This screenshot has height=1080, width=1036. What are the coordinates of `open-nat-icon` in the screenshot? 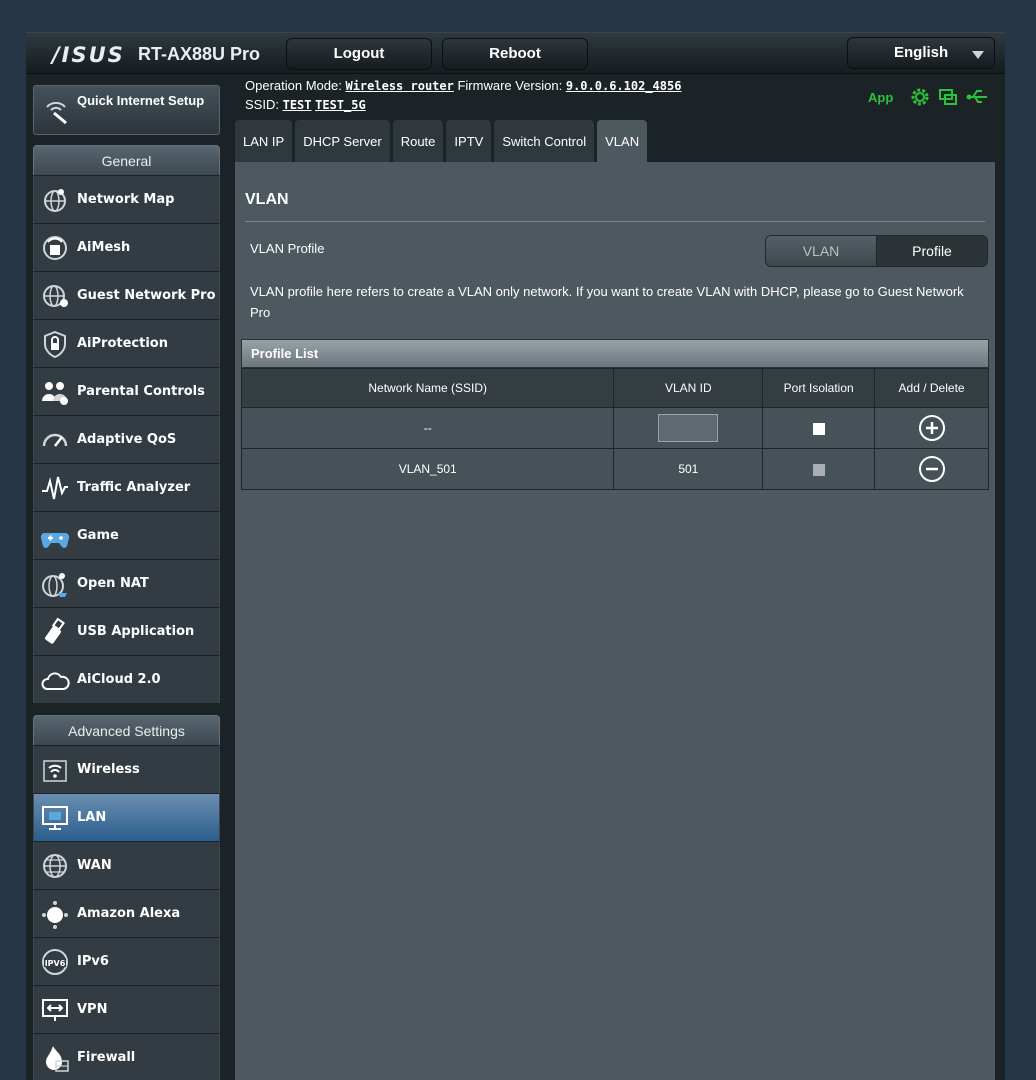 It's located at (54, 585).